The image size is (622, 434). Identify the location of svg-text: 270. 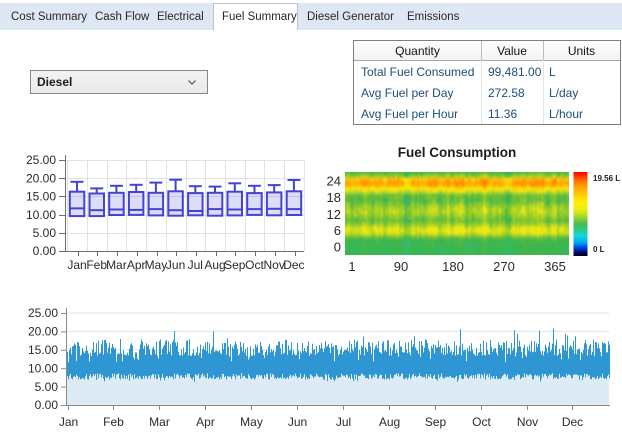
(504, 266).